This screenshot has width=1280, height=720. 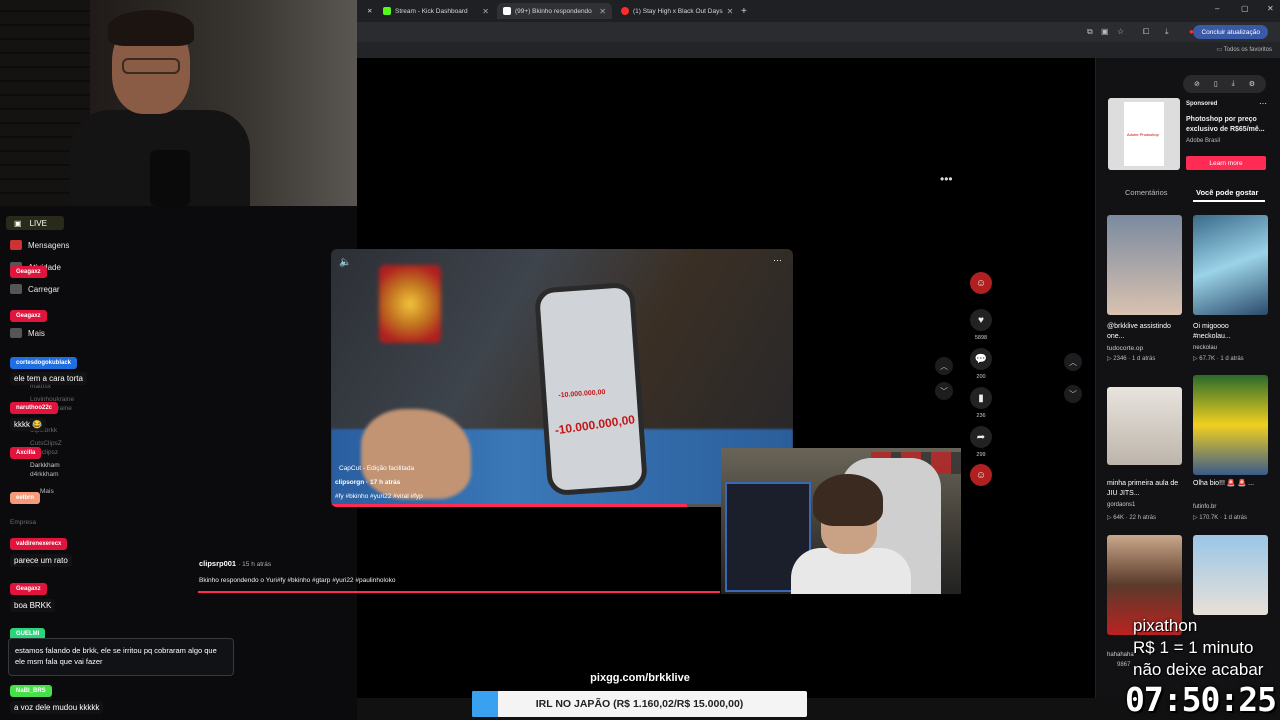 What do you see at coordinates (16, 333) in the screenshot?
I see `more-icon` at bounding box center [16, 333].